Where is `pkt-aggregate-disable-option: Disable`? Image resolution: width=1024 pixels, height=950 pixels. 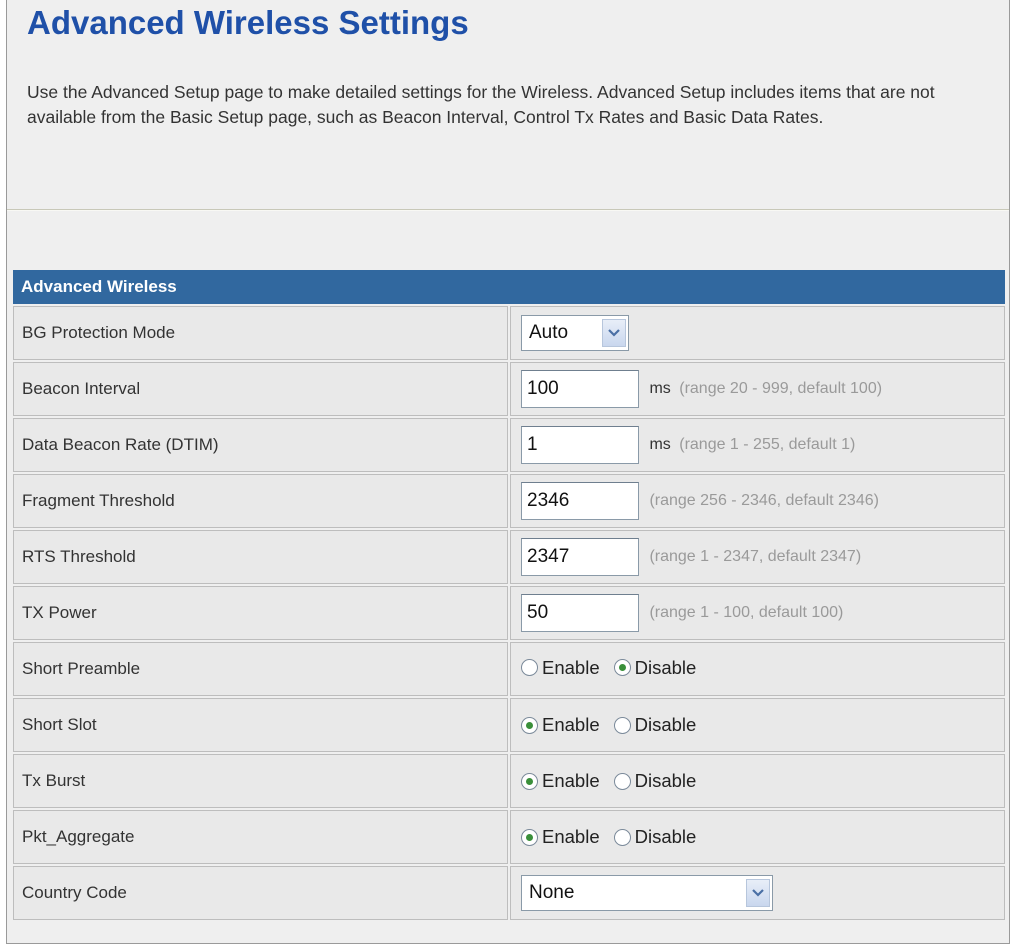
pkt-aggregate-disable-option: Disable is located at coordinates (655, 837).